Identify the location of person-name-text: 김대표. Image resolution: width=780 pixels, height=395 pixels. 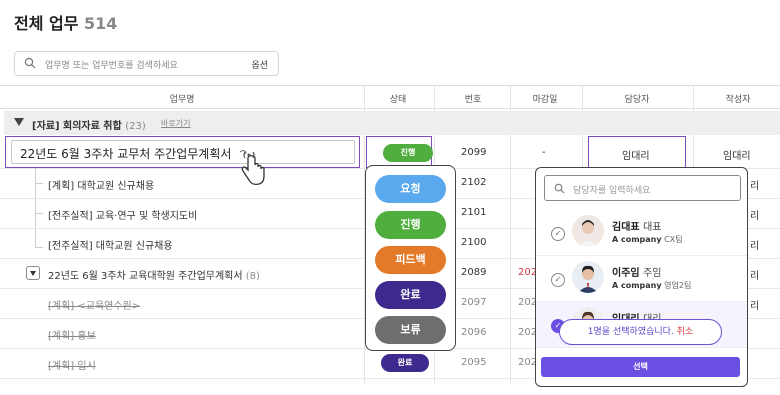
(626, 227).